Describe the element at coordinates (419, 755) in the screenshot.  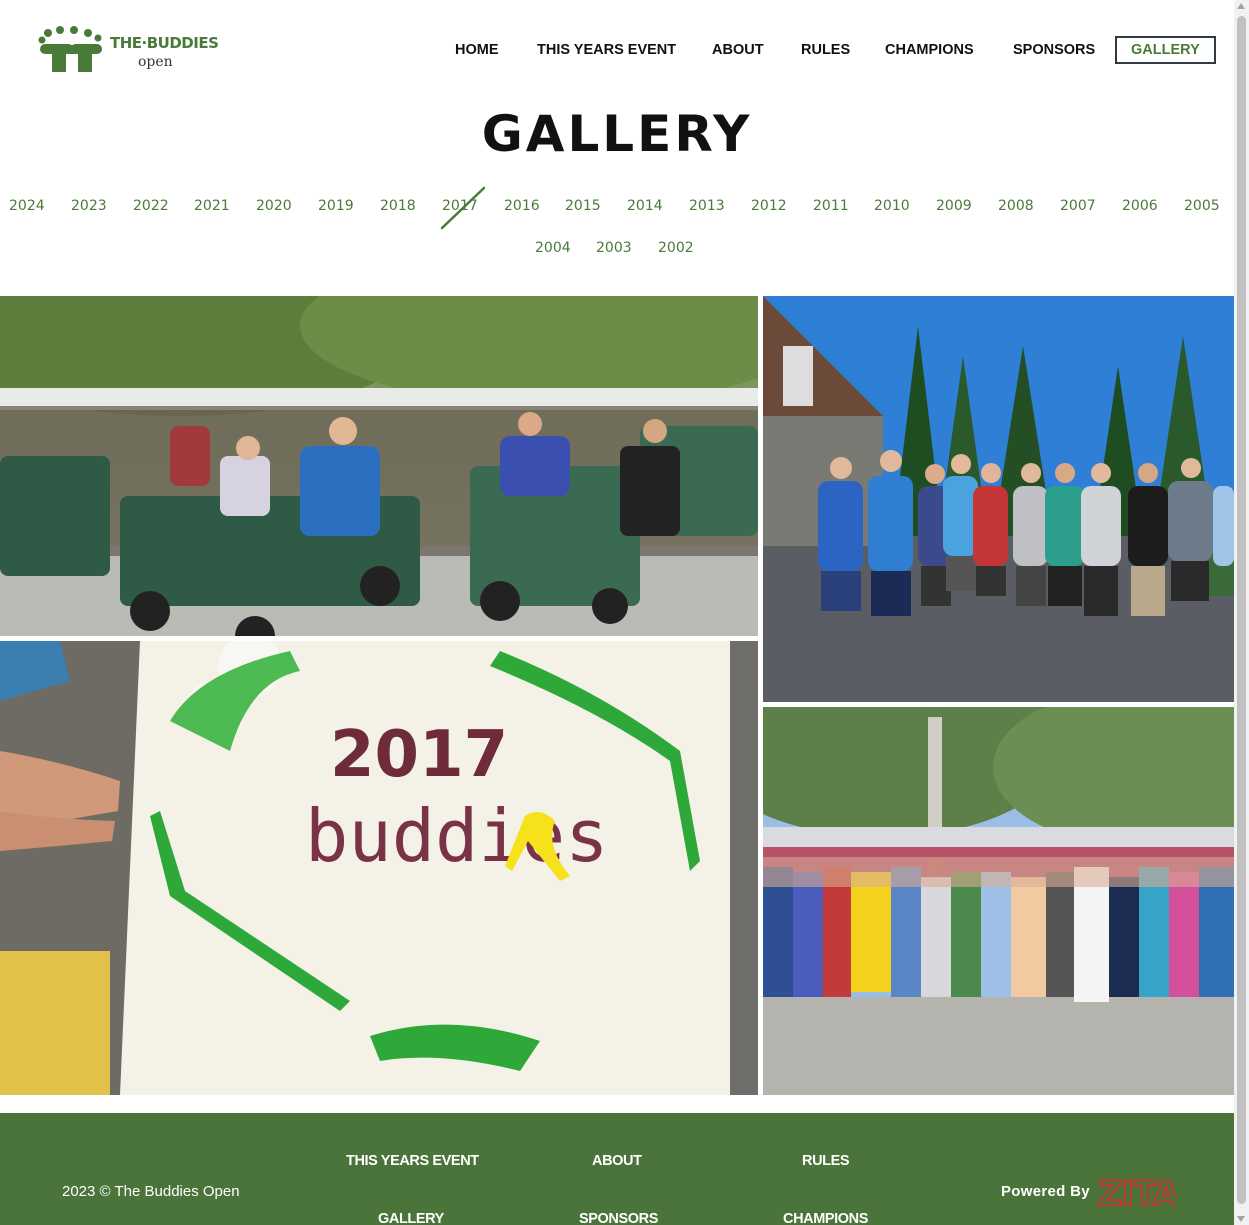
I see `cake-year-text: 2017` at that location.